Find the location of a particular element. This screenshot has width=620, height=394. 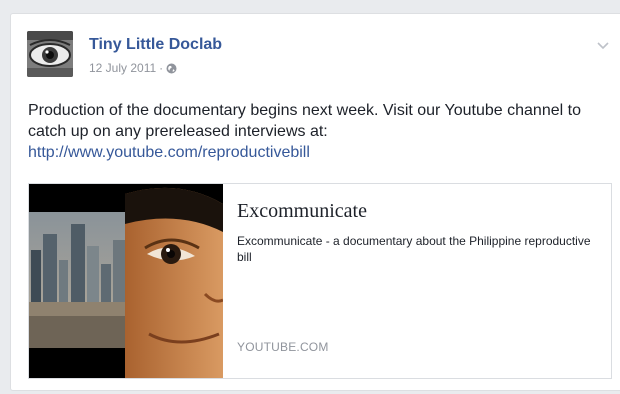

post-meta: 12 July 2011 · is located at coordinates (133, 68).